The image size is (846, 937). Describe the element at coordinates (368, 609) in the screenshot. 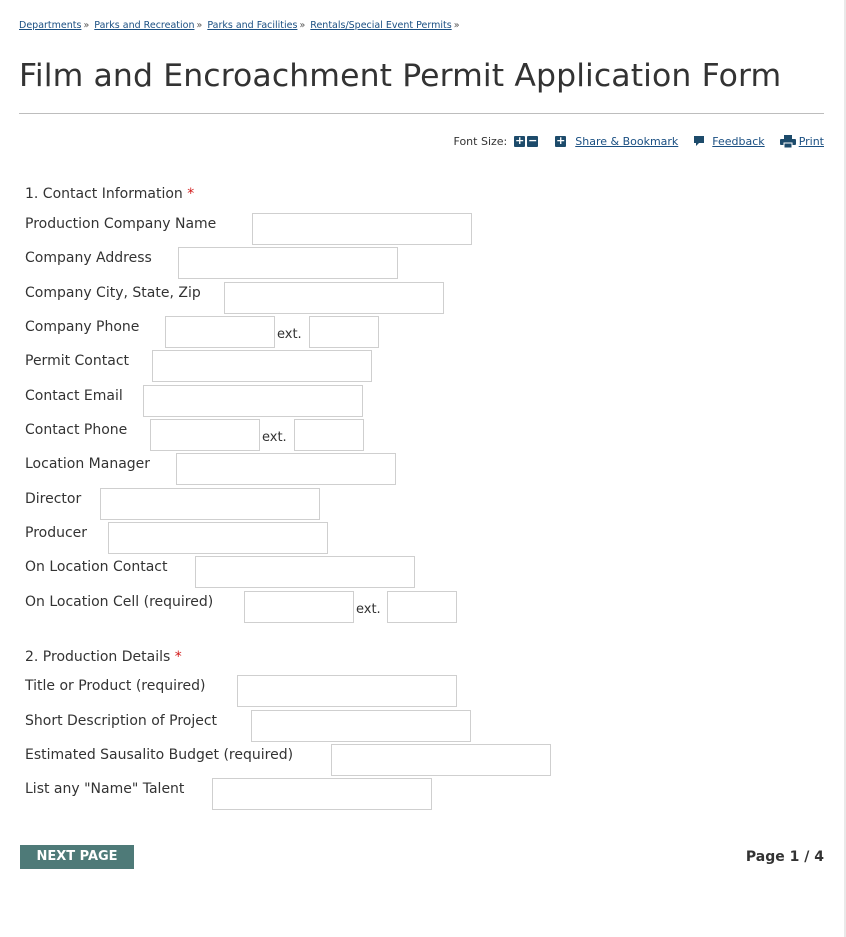

I see `on-location-cell-ext-label: ext.` at that location.